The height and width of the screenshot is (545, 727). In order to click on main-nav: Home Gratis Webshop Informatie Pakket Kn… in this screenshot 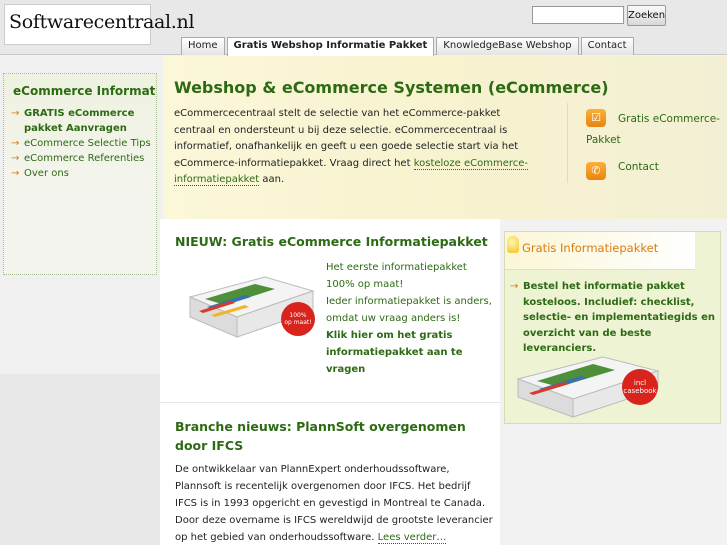, I will do `click(408, 46)`.